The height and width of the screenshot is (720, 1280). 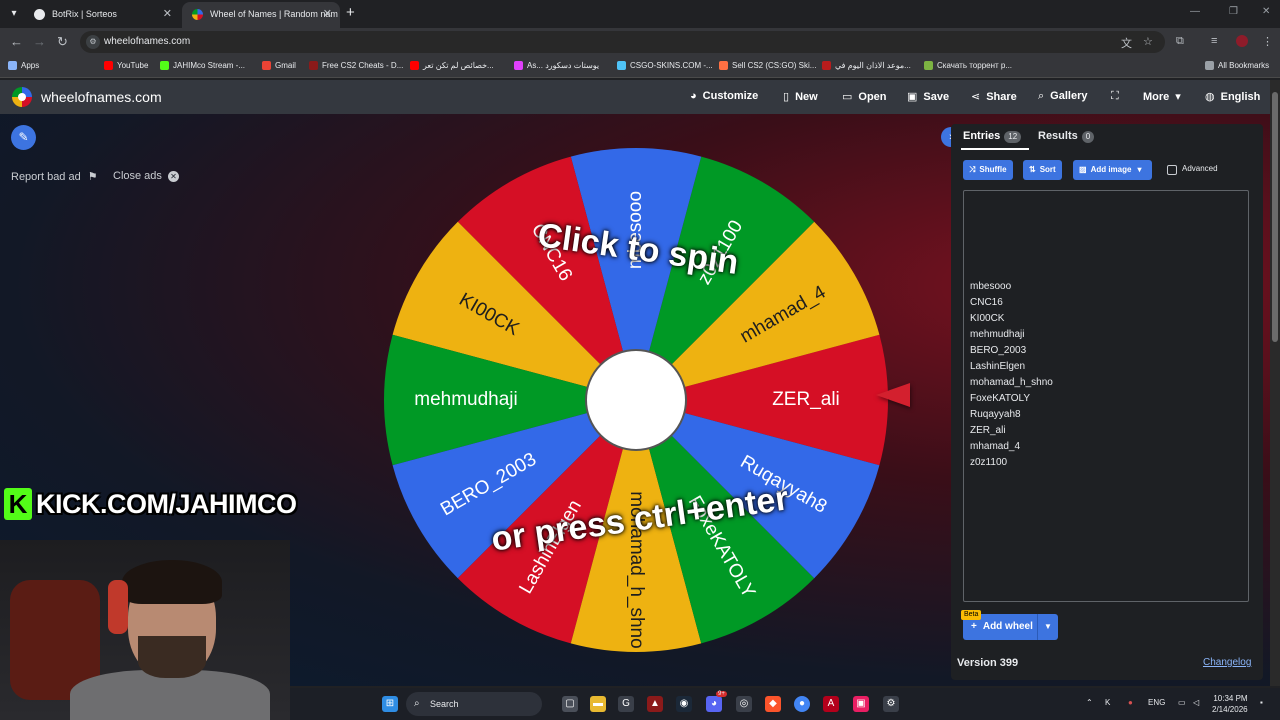 I want to click on taskbar-search: ⌕ Search, so click(x=474, y=704).